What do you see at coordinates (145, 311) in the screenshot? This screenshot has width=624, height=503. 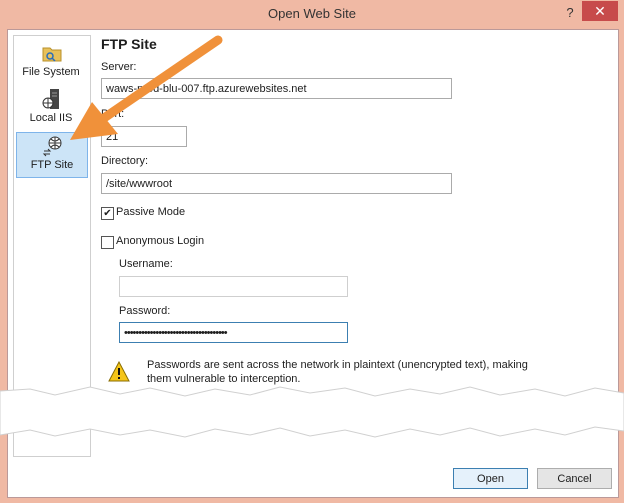 I see `password-label: Password:` at bounding box center [145, 311].